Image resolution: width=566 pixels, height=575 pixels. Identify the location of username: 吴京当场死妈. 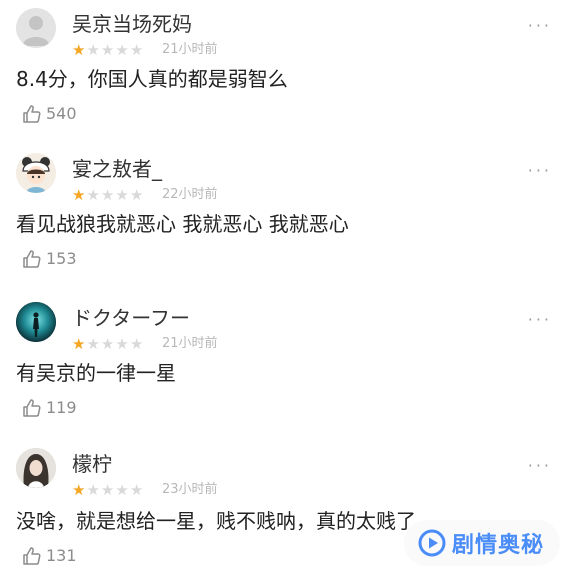
(132, 24).